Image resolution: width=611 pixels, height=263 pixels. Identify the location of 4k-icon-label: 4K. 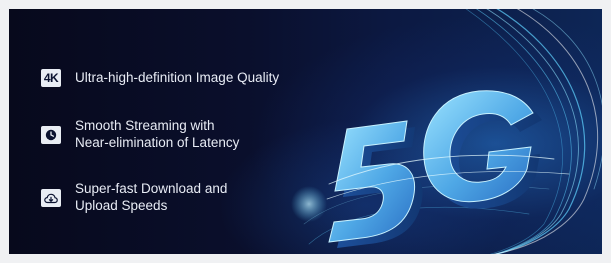
(51, 78).